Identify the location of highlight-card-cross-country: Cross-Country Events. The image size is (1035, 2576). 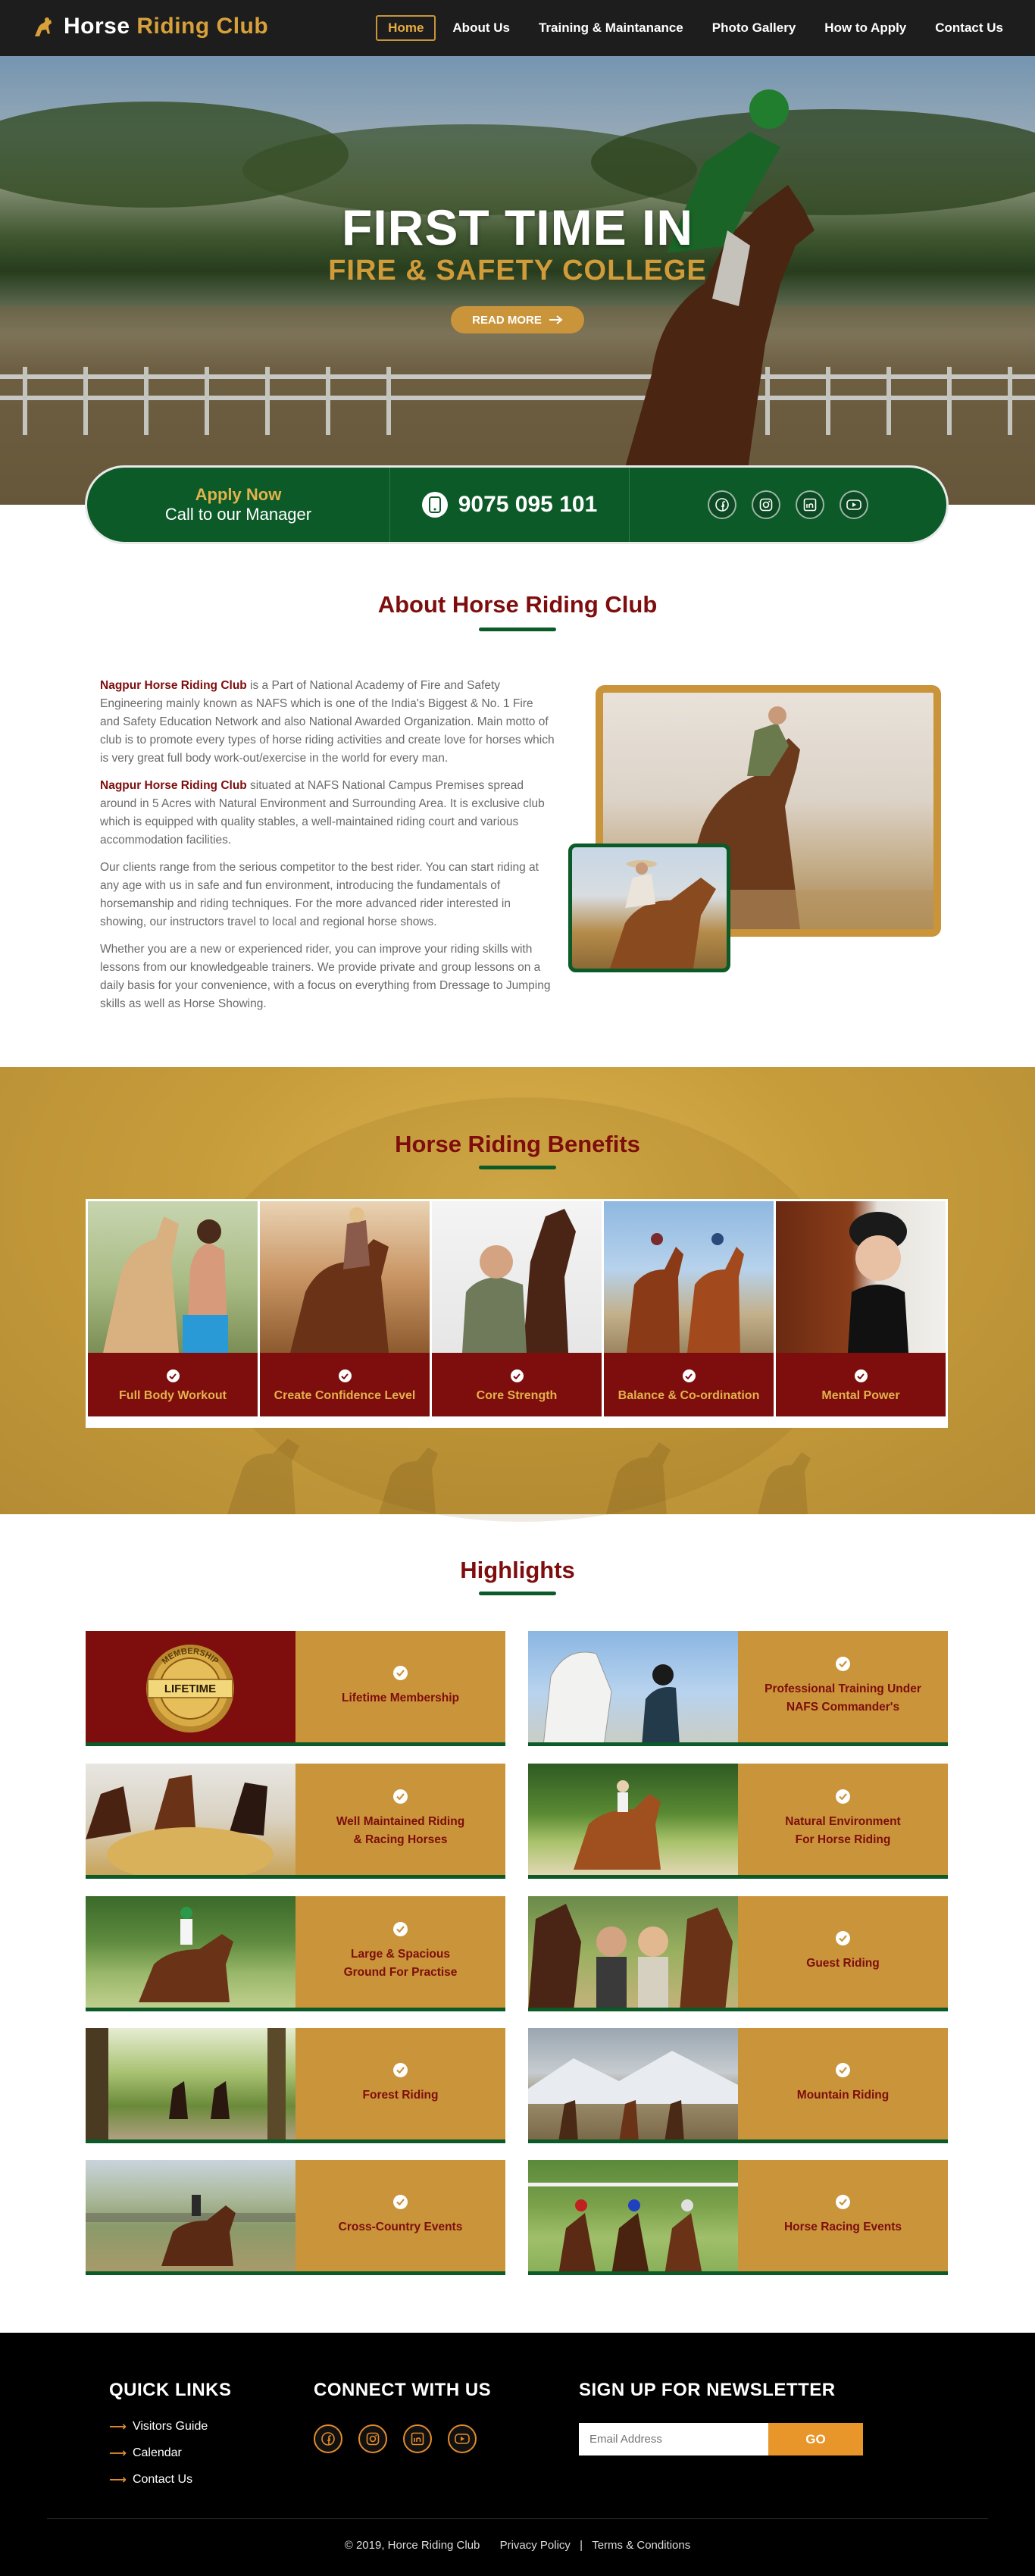
(295, 2217).